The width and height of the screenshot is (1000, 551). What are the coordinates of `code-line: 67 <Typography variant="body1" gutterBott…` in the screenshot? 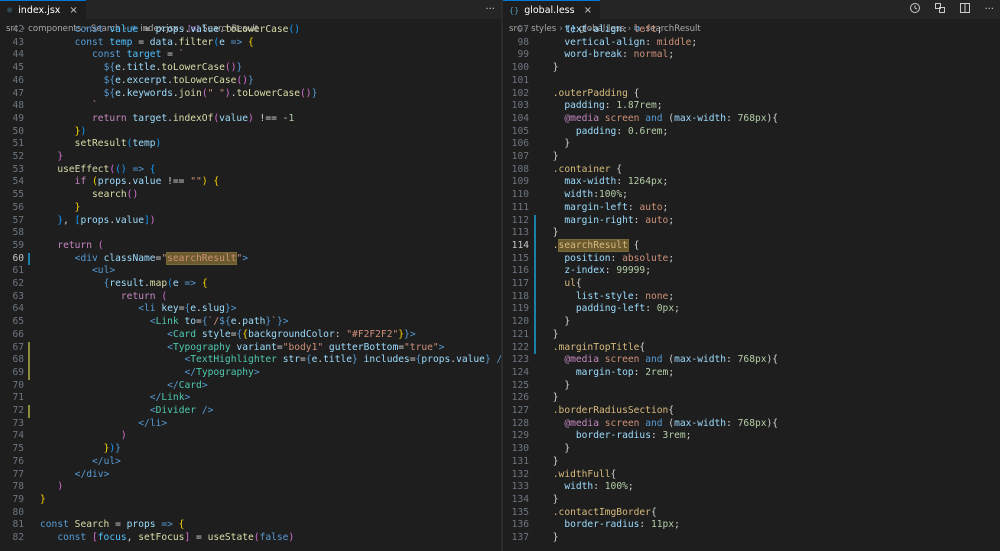 It's located at (250, 348).